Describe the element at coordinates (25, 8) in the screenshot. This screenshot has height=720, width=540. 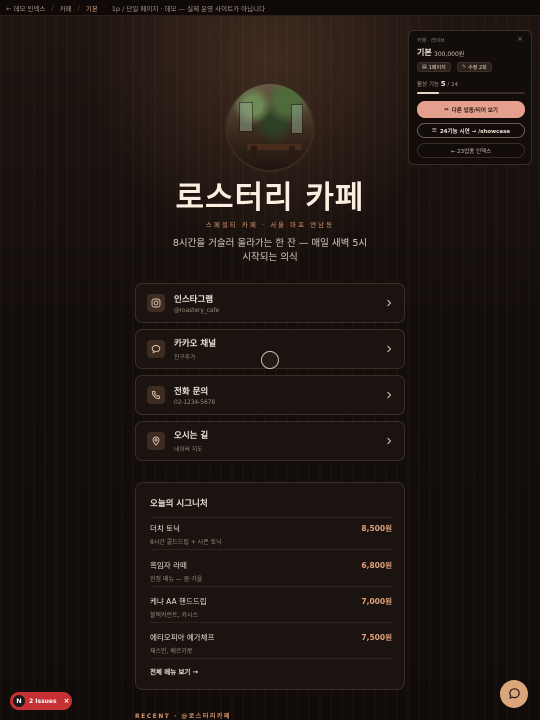
I see `back-to-demo-index-link: ← 데모 인덱스` at that location.